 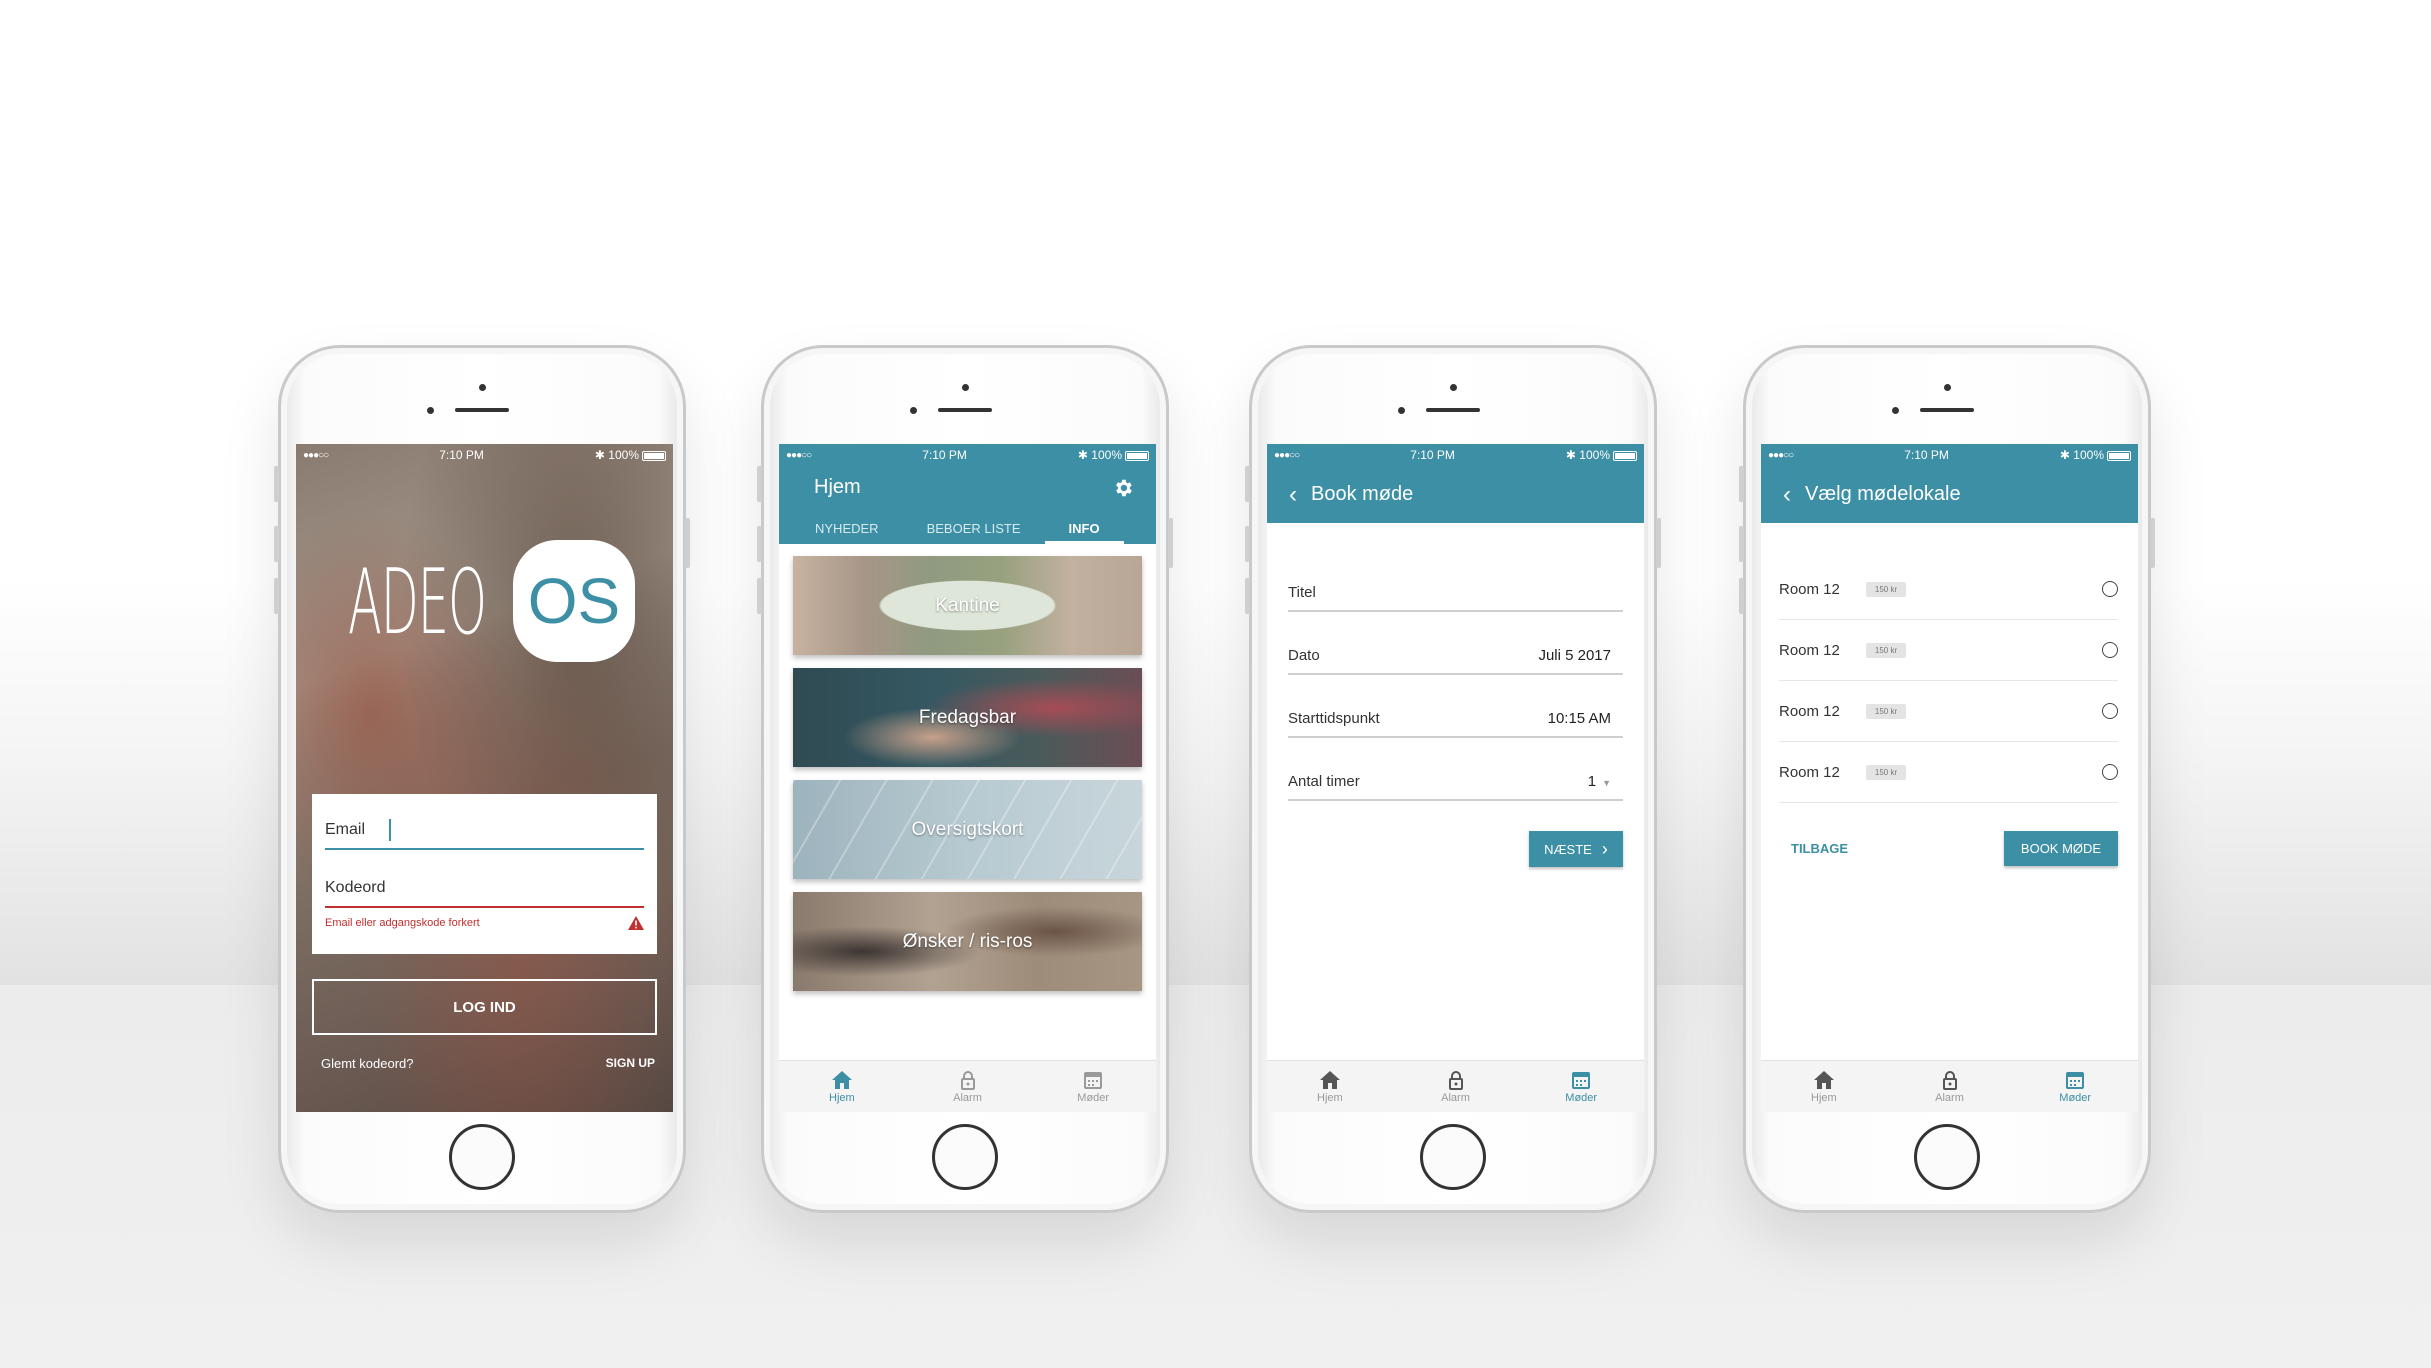 What do you see at coordinates (1883, 494) in the screenshot?
I see `page-title: Vælg mødelokale` at bounding box center [1883, 494].